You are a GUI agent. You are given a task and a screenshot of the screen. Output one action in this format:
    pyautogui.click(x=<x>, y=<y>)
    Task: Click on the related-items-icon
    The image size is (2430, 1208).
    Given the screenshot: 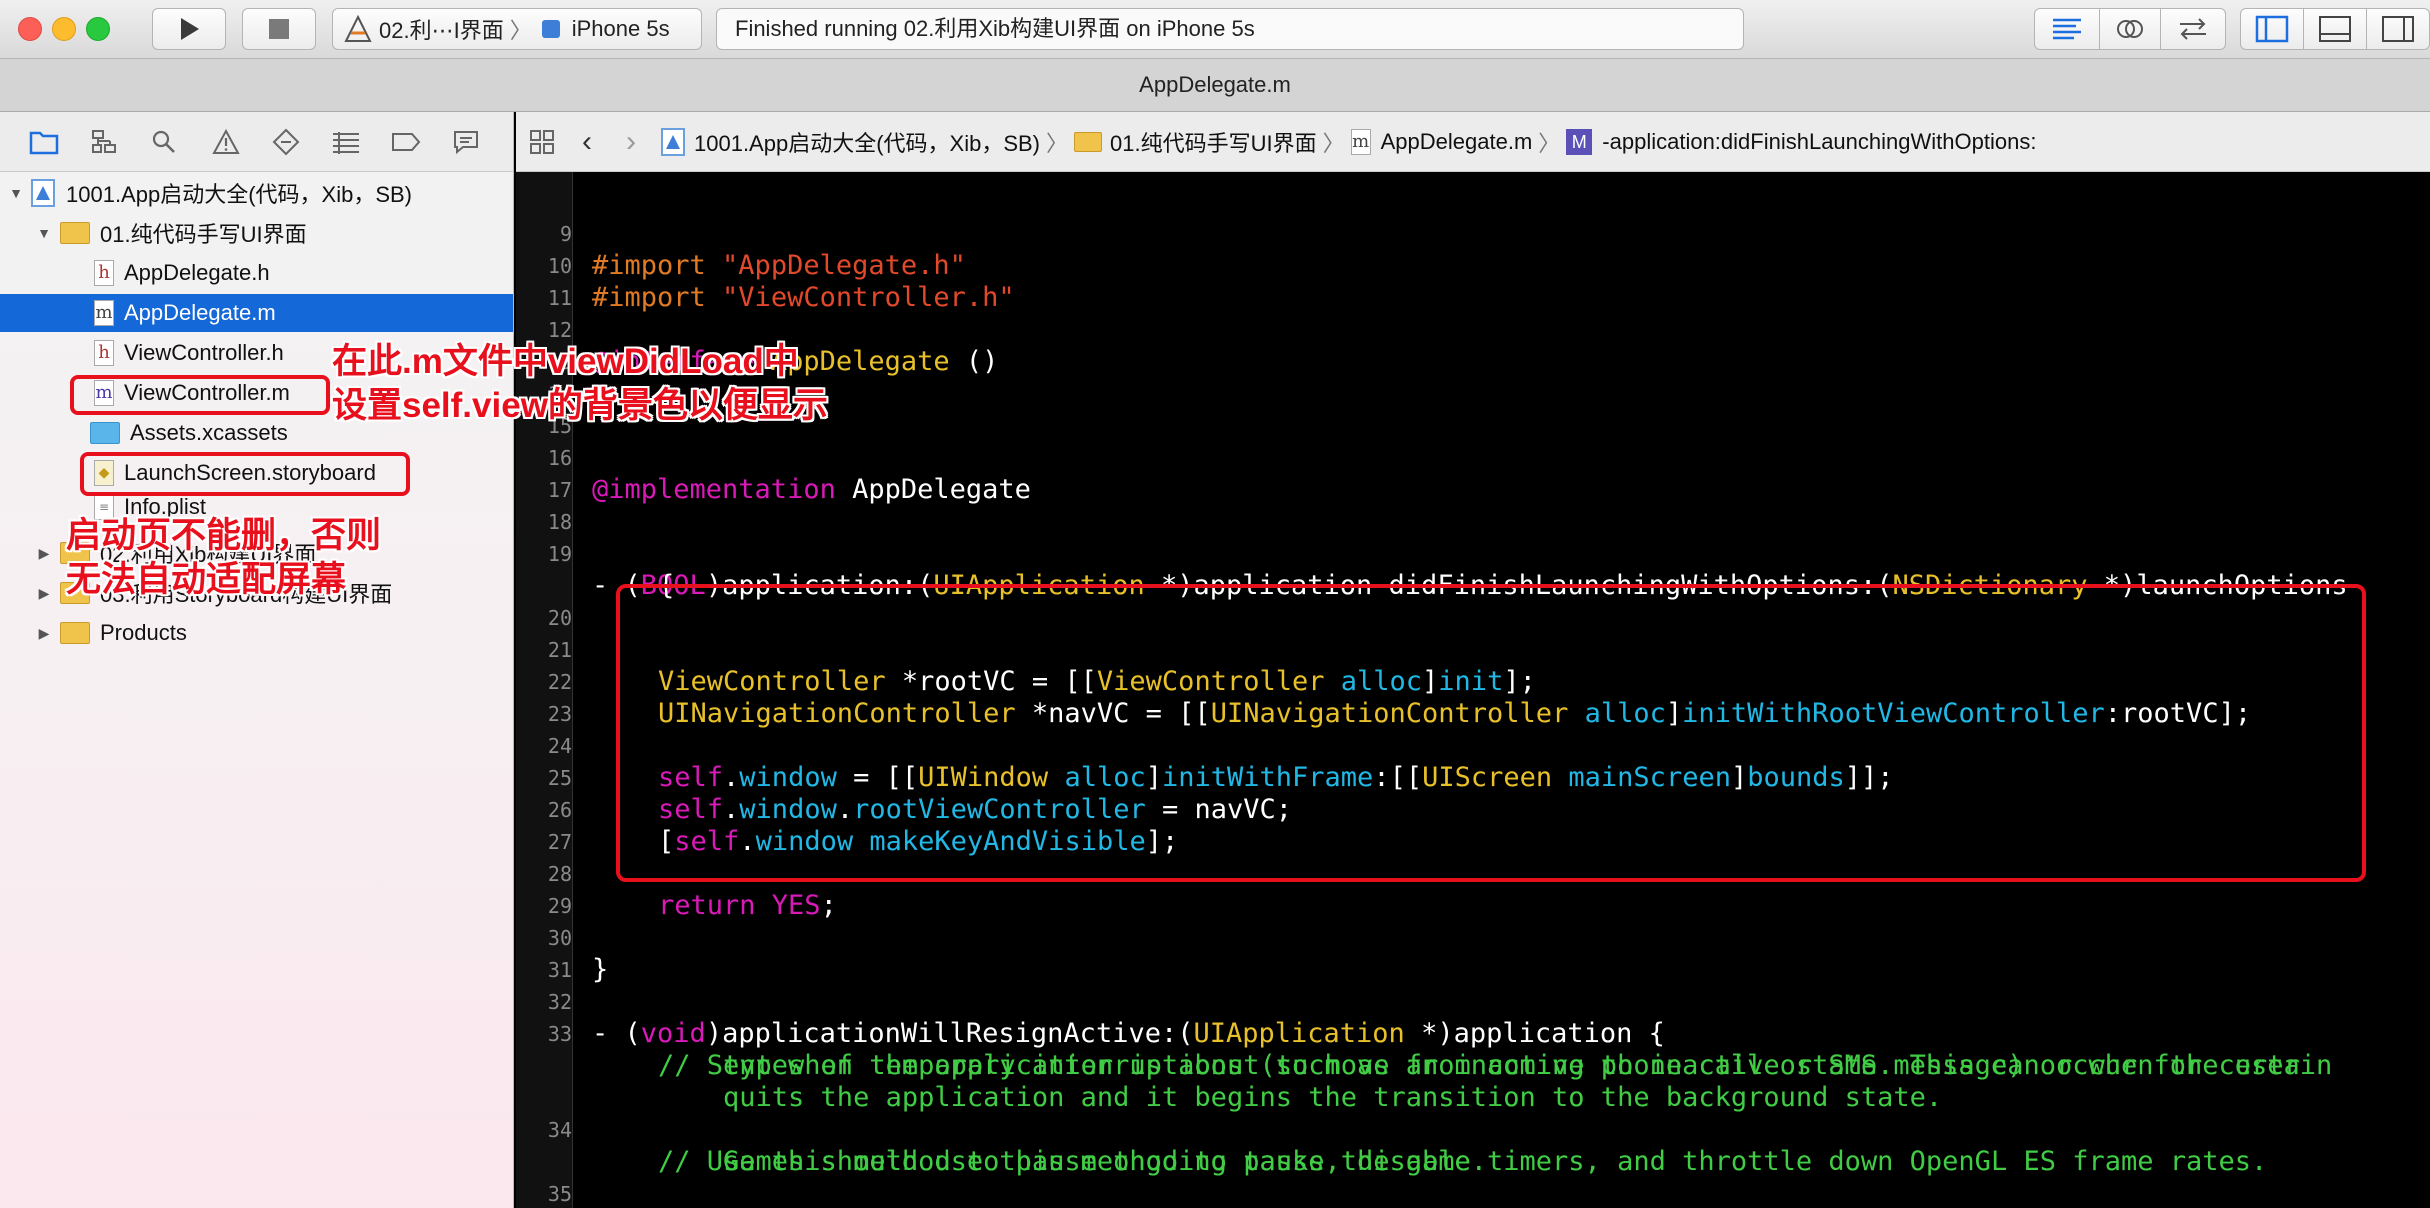 What is the action you would take?
    pyautogui.click(x=542, y=142)
    